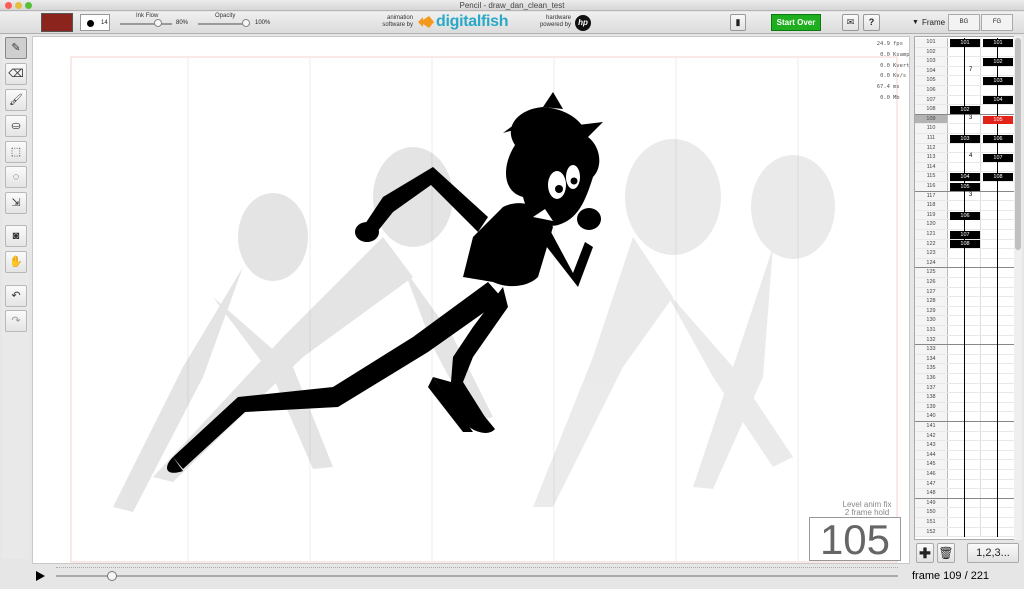 The width and height of the screenshot is (1024, 589). Describe the element at coordinates (998, 100) in the screenshot. I see `fg-cel: 104` at that location.